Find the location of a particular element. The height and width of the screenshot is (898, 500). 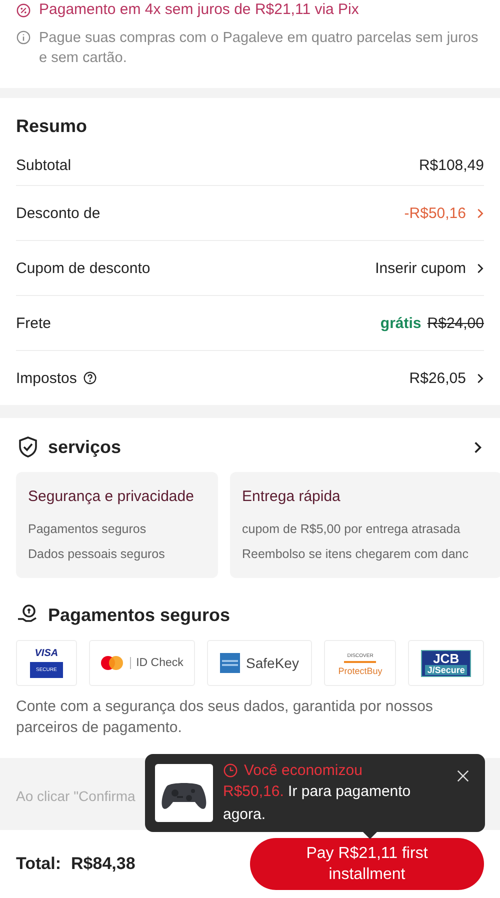

clock-icon is located at coordinates (230, 770).